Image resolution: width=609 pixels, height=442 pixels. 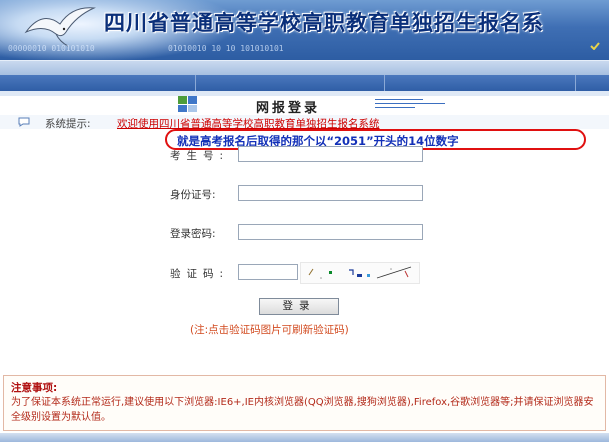 What do you see at coordinates (410, 105) in the screenshot?
I see `title-decoration` at bounding box center [410, 105].